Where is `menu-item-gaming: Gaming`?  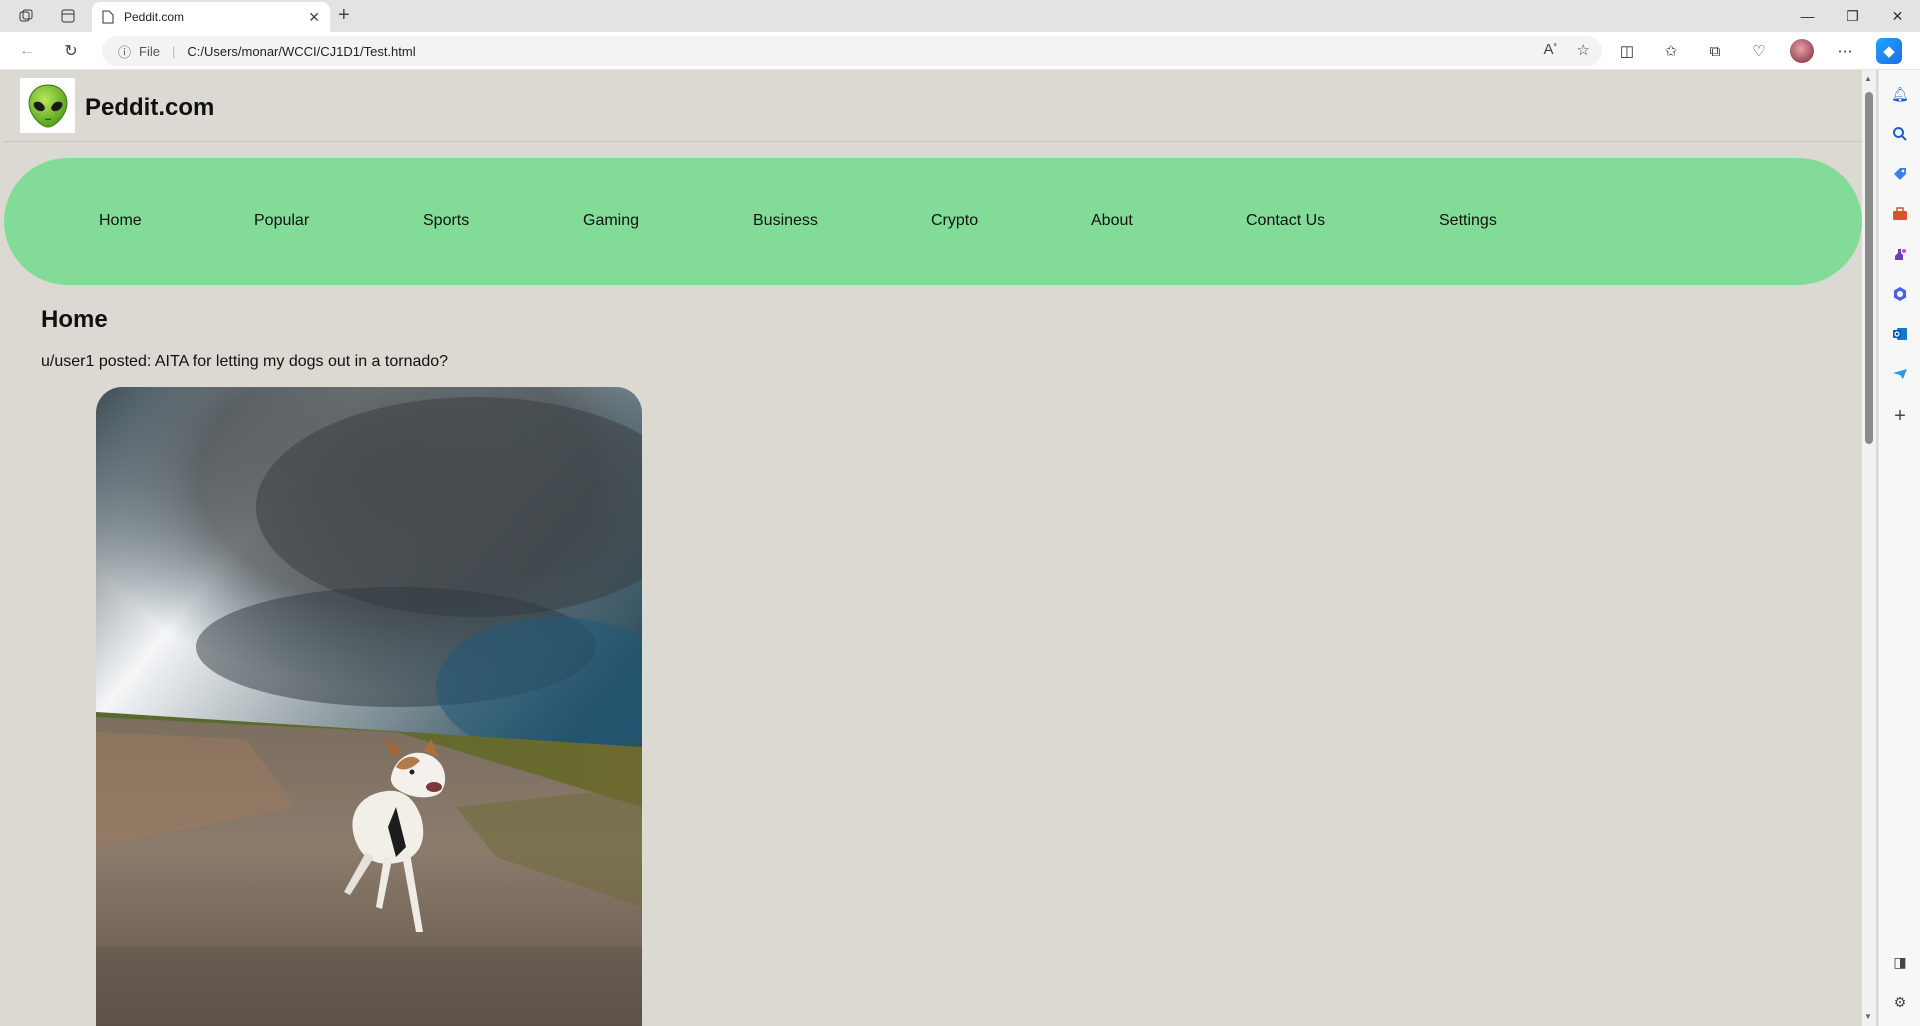
menu-item-gaming: Gaming is located at coordinates (611, 221).